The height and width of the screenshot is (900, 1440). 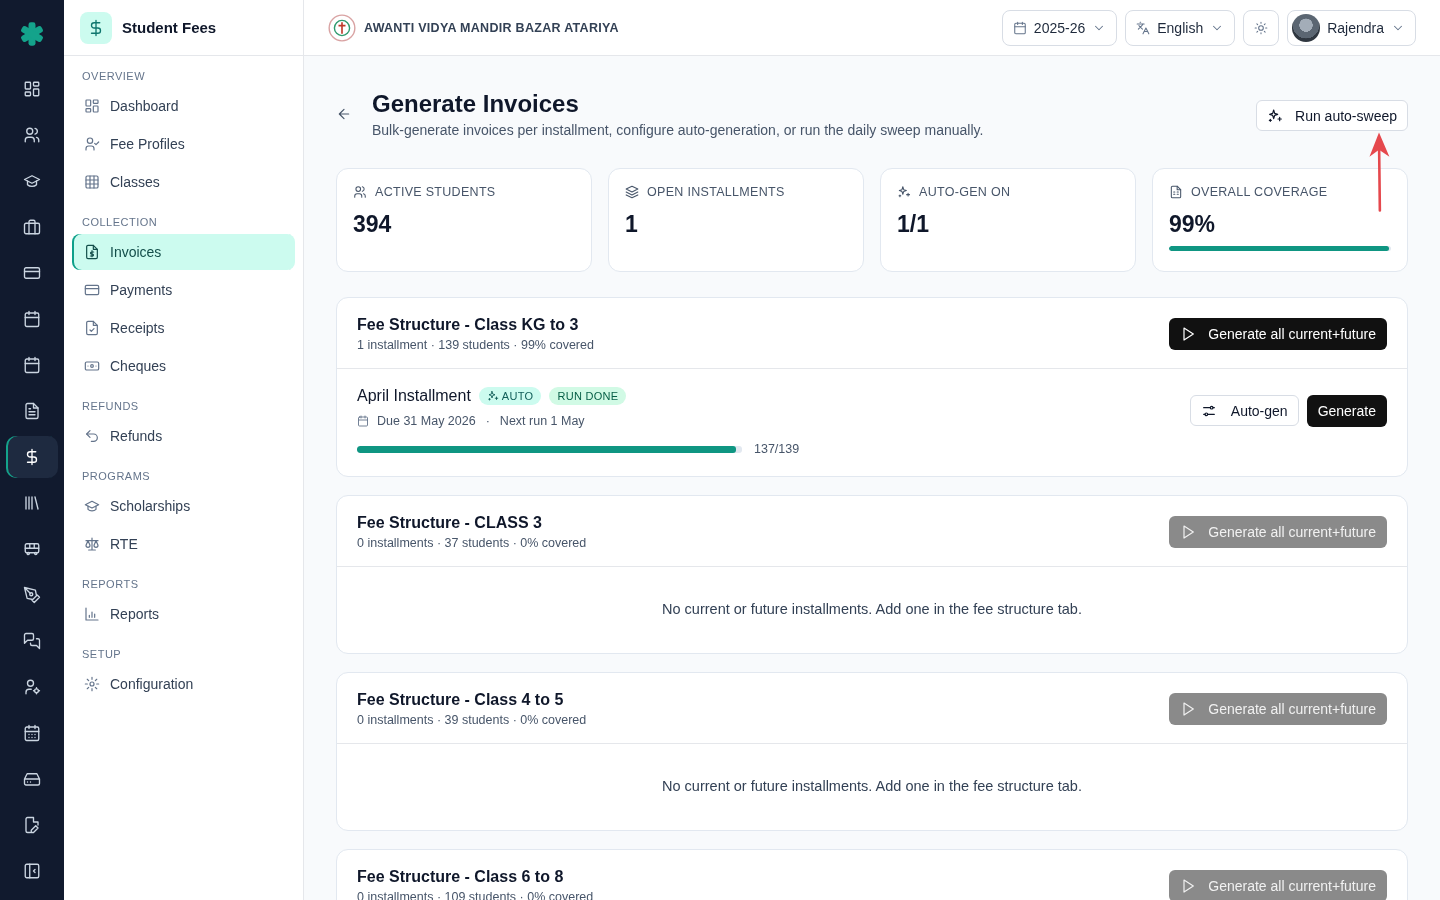 I want to click on auto-gen-button: Auto-gen, so click(x=1244, y=410).